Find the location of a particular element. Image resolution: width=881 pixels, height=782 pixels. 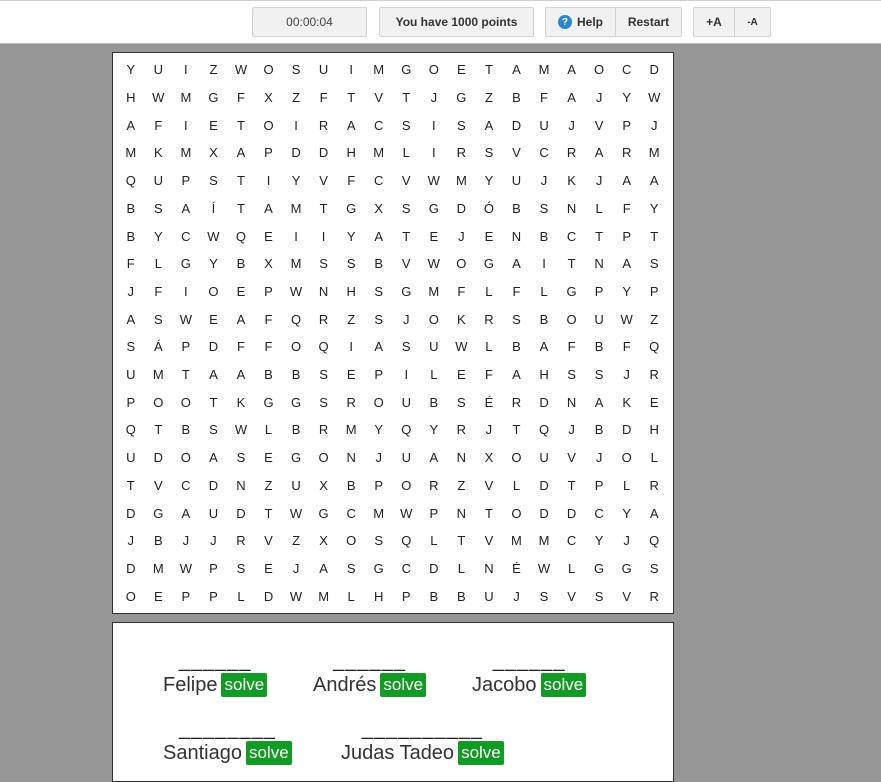

grid-cell: Í is located at coordinates (214, 209).